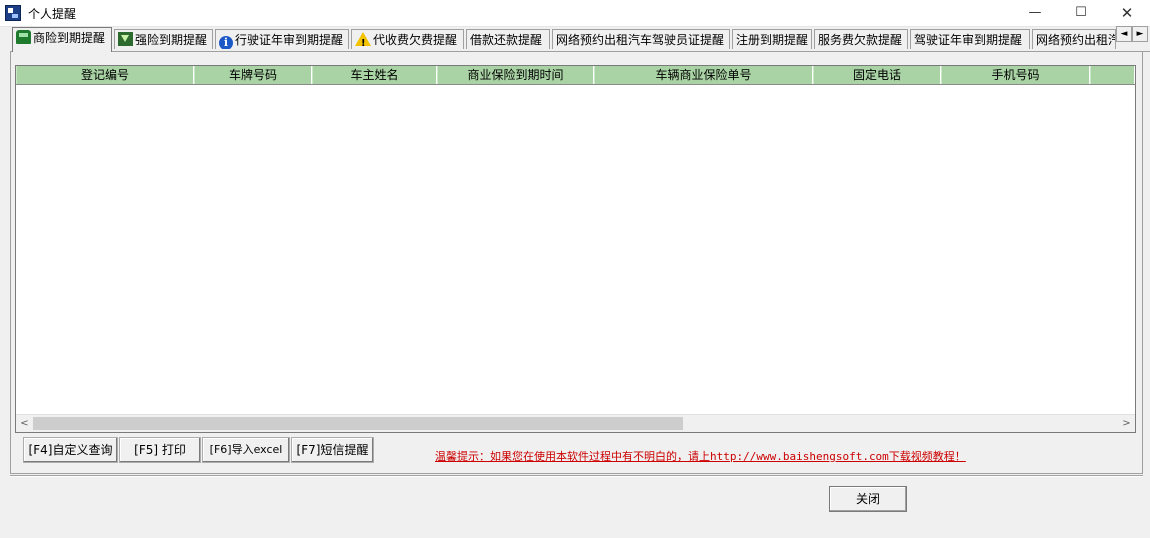  Describe the element at coordinates (703, 75) in the screenshot. I see `column-header: 车辆商业保险单号` at that location.